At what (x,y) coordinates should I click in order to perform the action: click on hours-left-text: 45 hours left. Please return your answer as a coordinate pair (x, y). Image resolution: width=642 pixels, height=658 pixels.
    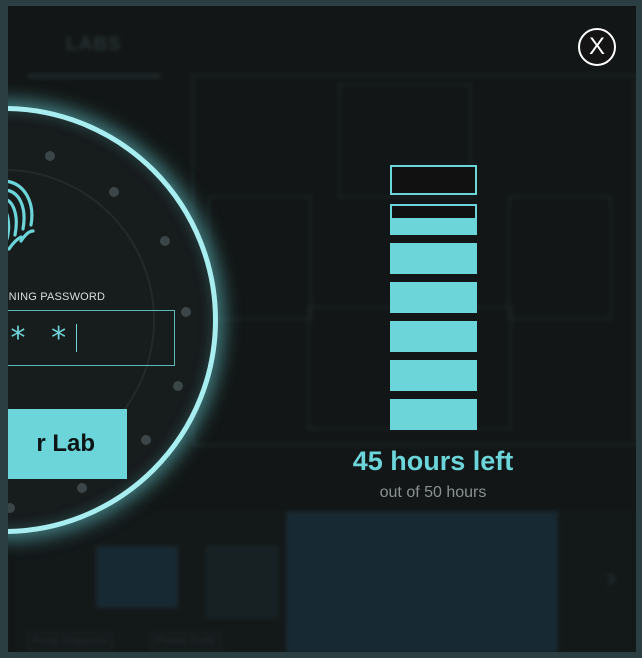
    Looking at the image, I should click on (433, 461).